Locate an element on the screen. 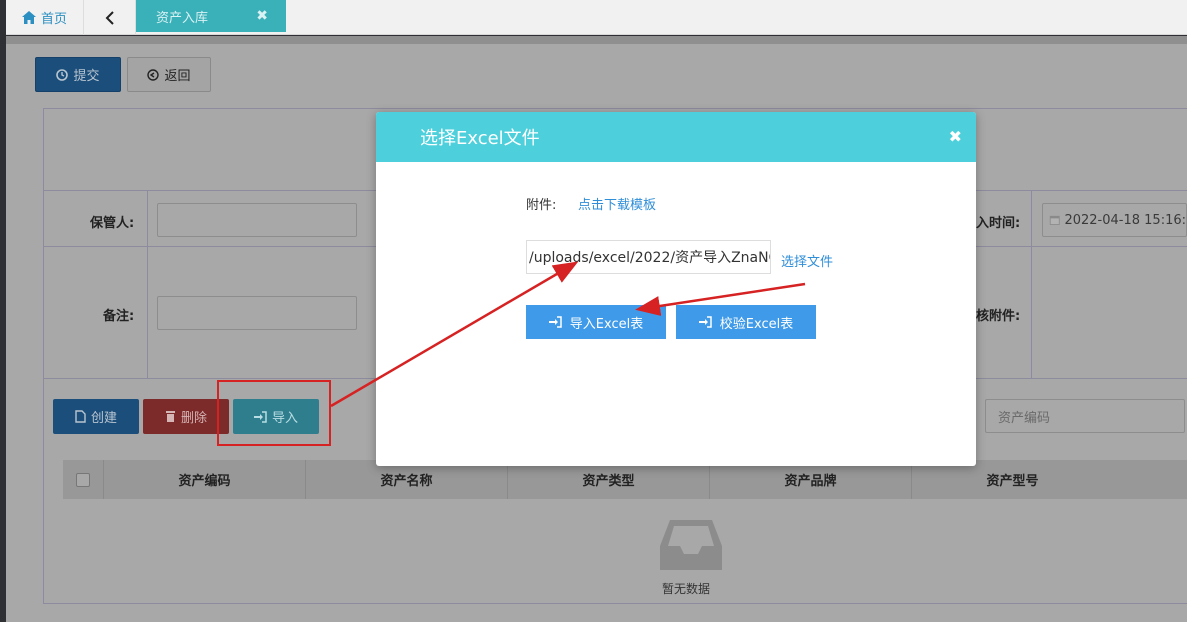  modal-close-icon: ✖ is located at coordinates (955, 136).